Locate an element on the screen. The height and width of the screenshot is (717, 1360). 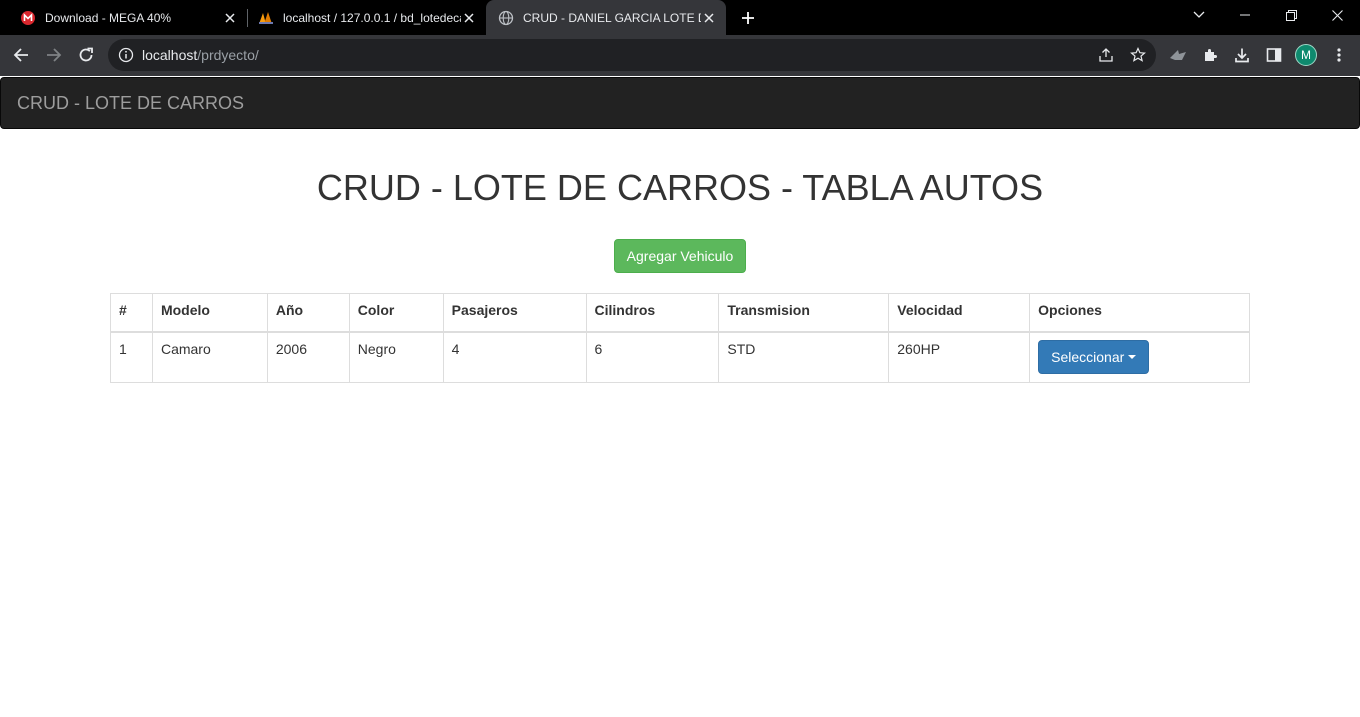
column-header-opciones: Opciones is located at coordinates (1139, 313).